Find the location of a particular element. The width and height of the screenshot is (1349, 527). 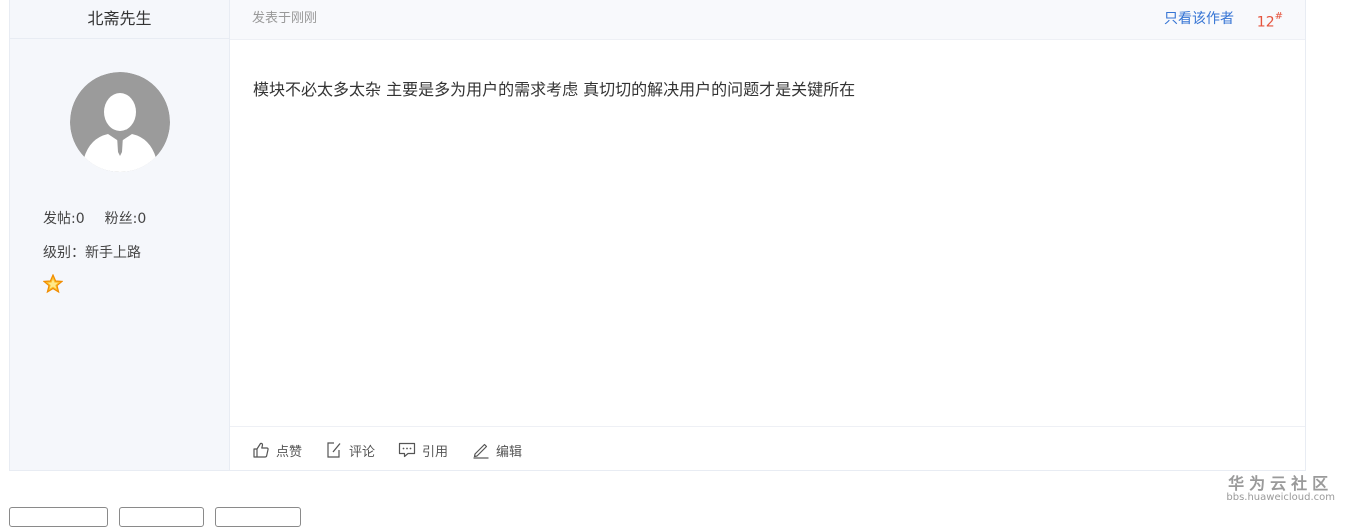

pencil-icon is located at coordinates (481, 451).